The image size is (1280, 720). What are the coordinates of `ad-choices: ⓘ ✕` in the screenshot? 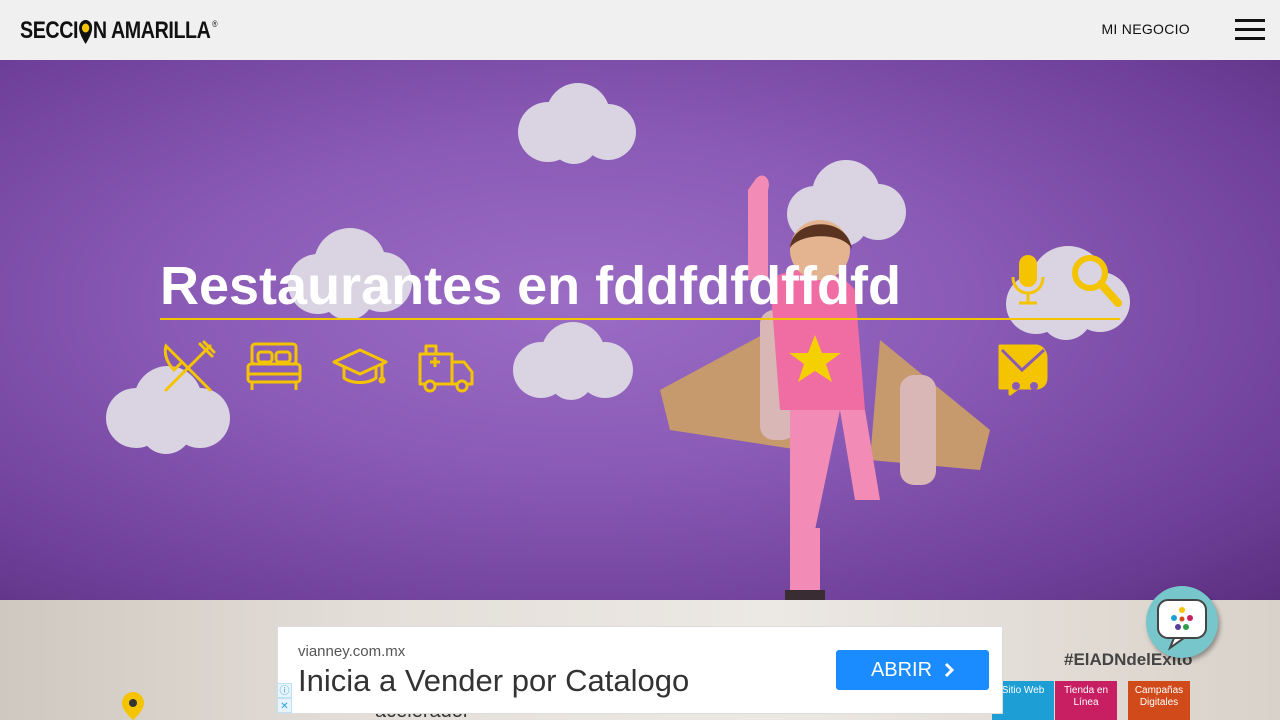 It's located at (284, 698).